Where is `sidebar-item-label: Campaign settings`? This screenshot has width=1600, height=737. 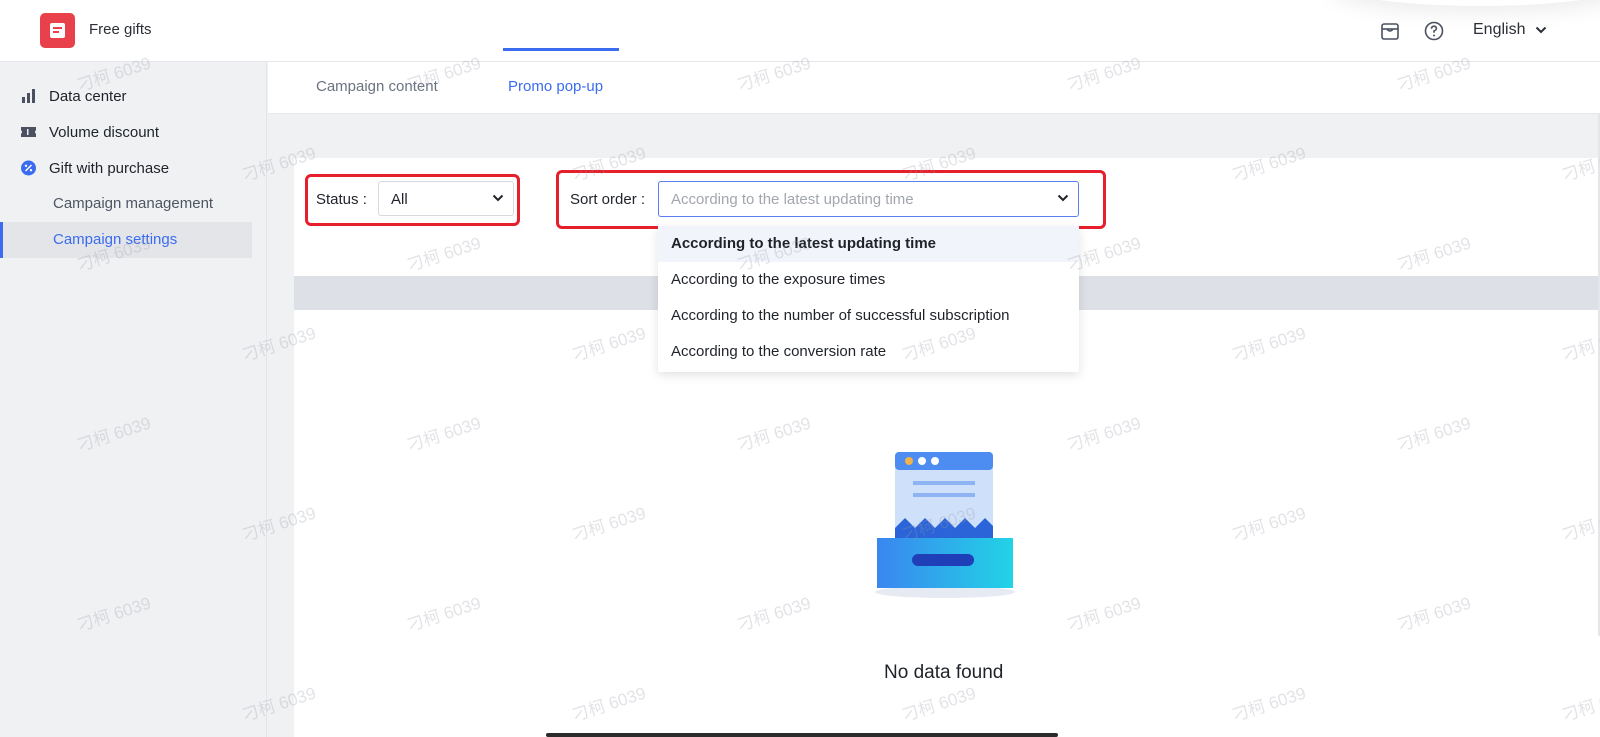 sidebar-item-label: Campaign settings is located at coordinates (115, 239).